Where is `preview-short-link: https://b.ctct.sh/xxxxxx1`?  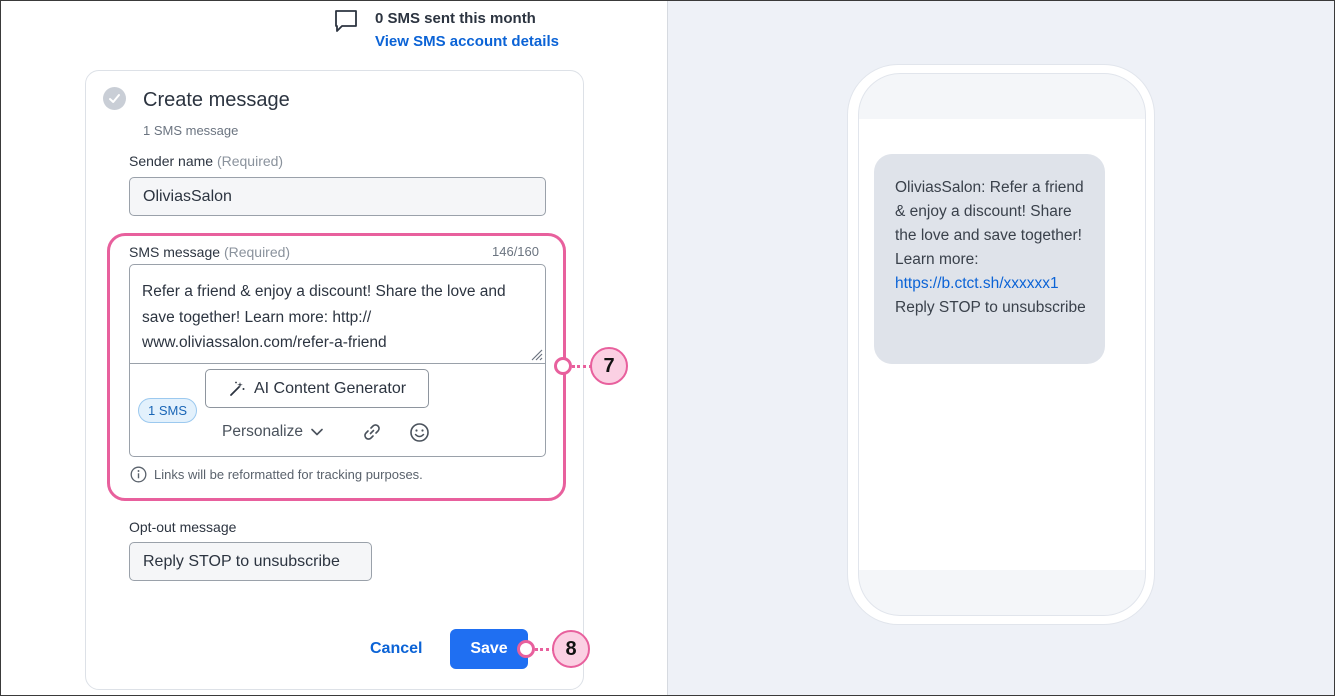 preview-short-link: https://b.ctct.sh/xxxxxx1 is located at coordinates (977, 283).